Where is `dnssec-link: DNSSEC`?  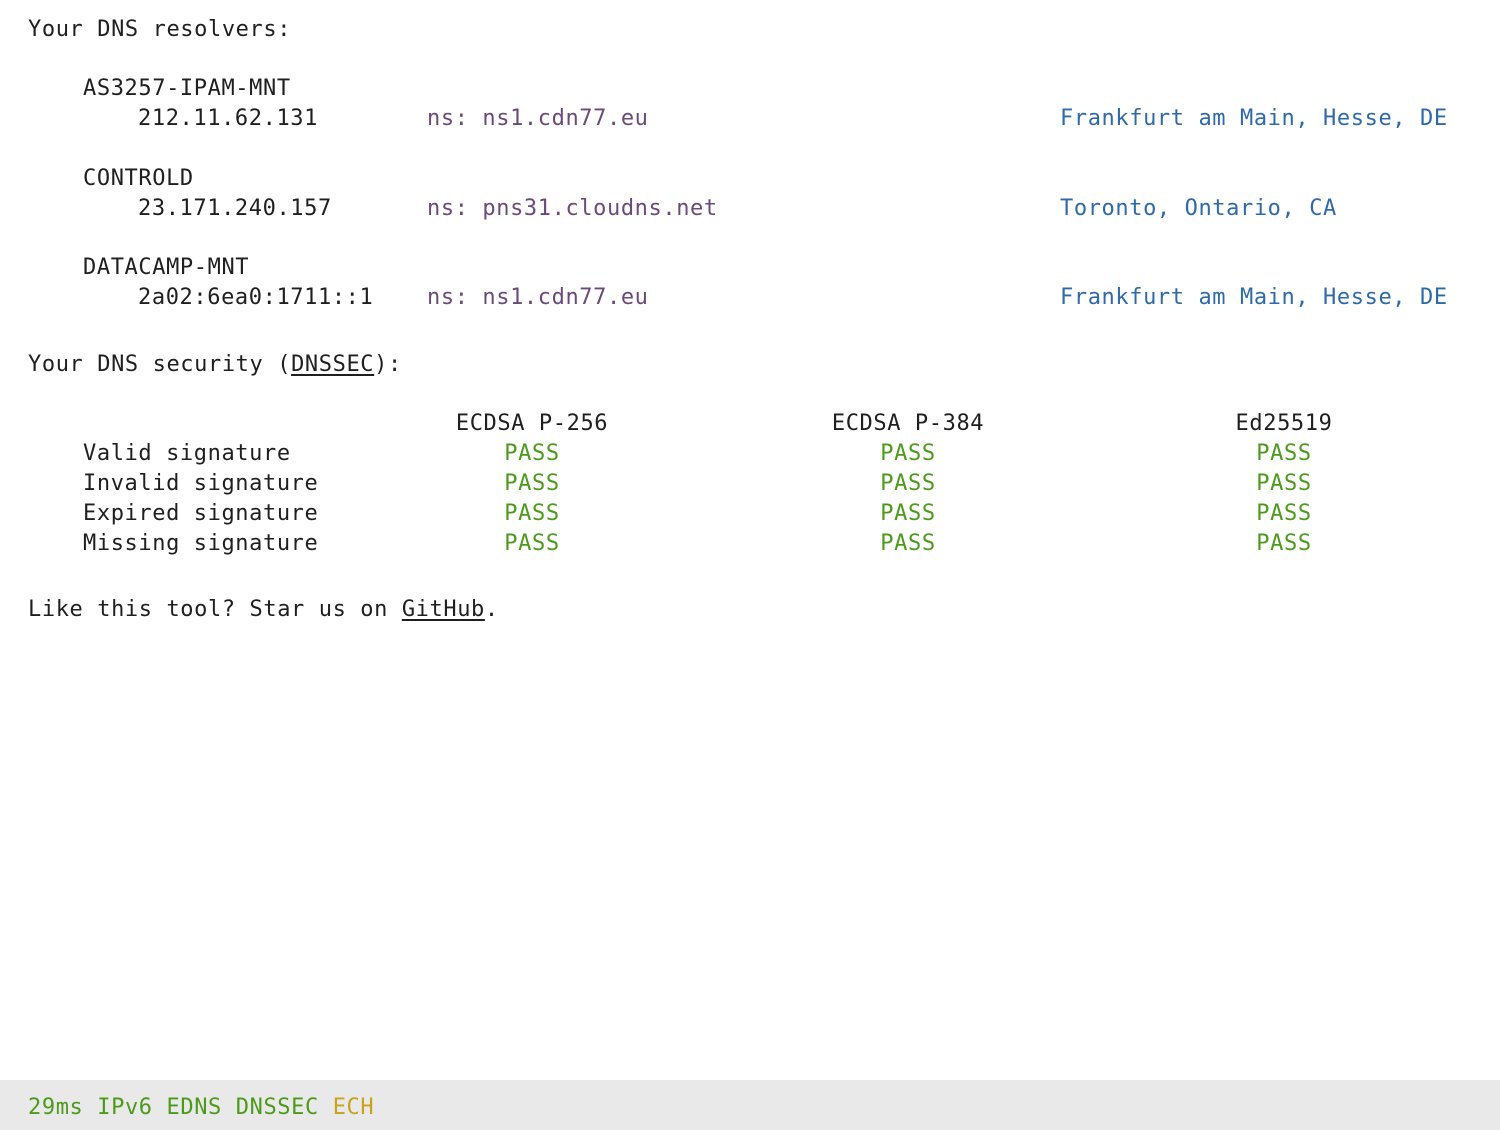 dnssec-link: DNSSEC is located at coordinates (332, 364).